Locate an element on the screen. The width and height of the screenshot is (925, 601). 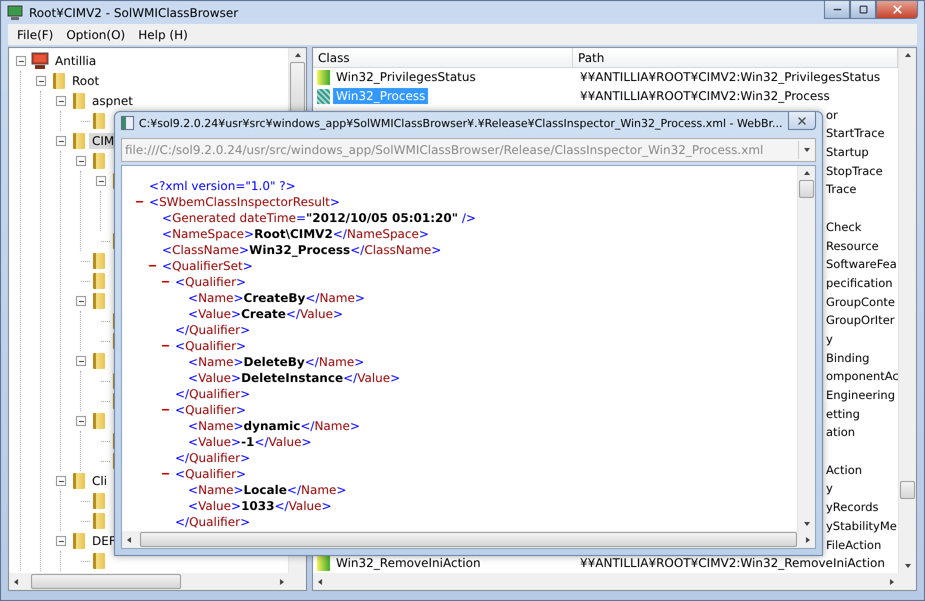
path-cell: Binding is located at coordinates (848, 357).